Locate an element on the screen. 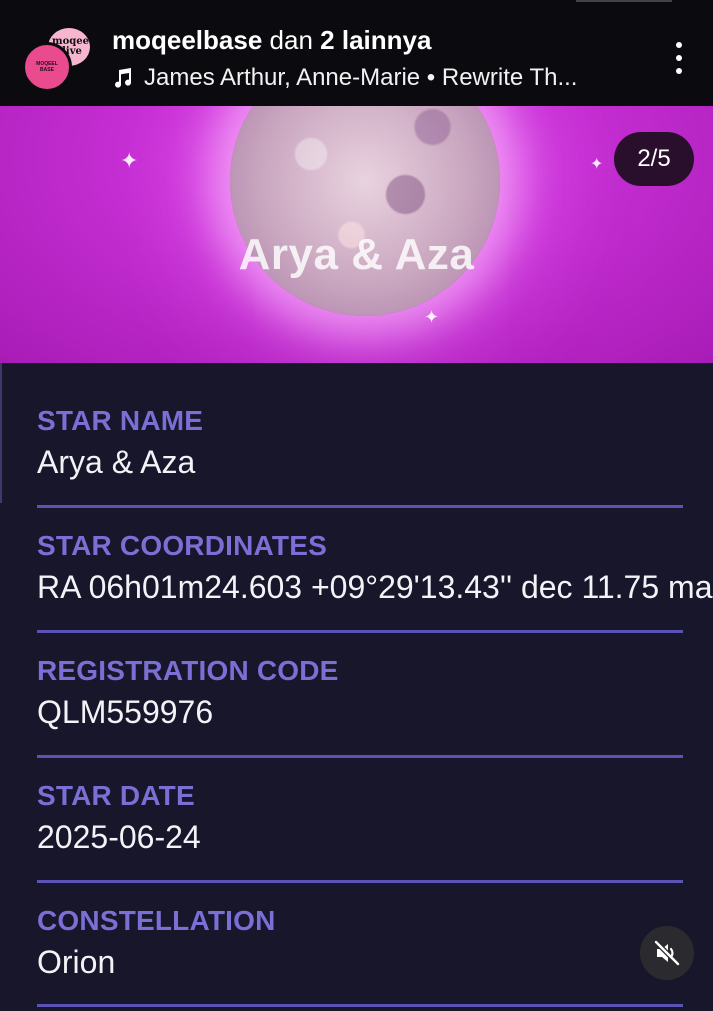 This screenshot has width=713, height=1011. avatar: MOQEEL BASE is located at coordinates (47, 67).